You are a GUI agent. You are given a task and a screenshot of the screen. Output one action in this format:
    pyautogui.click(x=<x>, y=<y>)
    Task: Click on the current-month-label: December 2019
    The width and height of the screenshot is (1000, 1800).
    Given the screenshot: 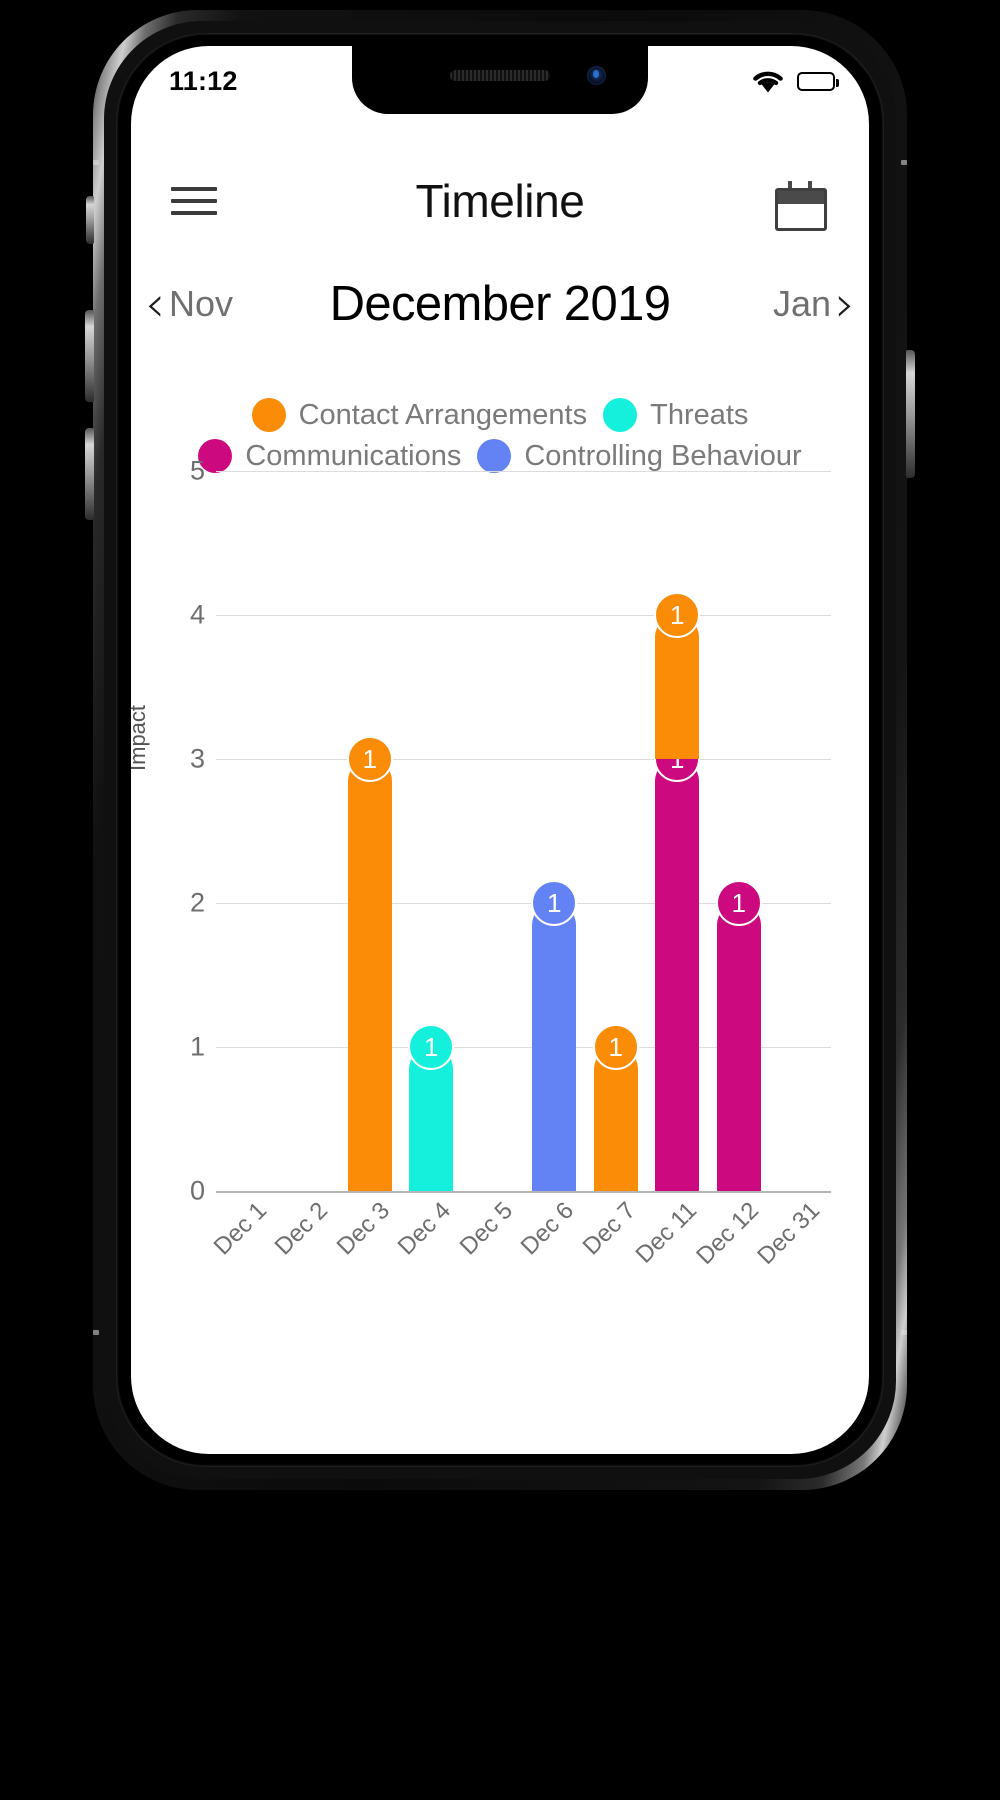 What is the action you would take?
    pyautogui.click(x=500, y=304)
    